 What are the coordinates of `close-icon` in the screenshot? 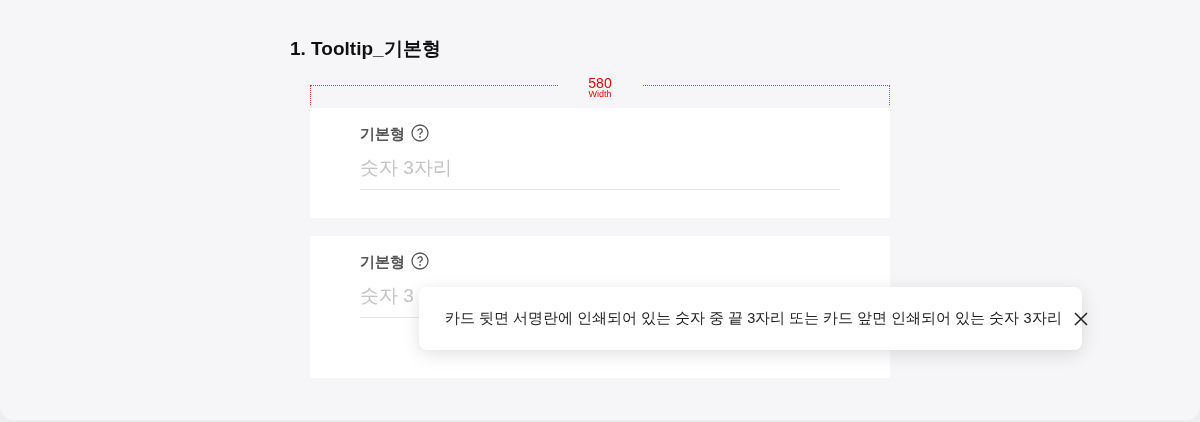 It's located at (1080, 318).